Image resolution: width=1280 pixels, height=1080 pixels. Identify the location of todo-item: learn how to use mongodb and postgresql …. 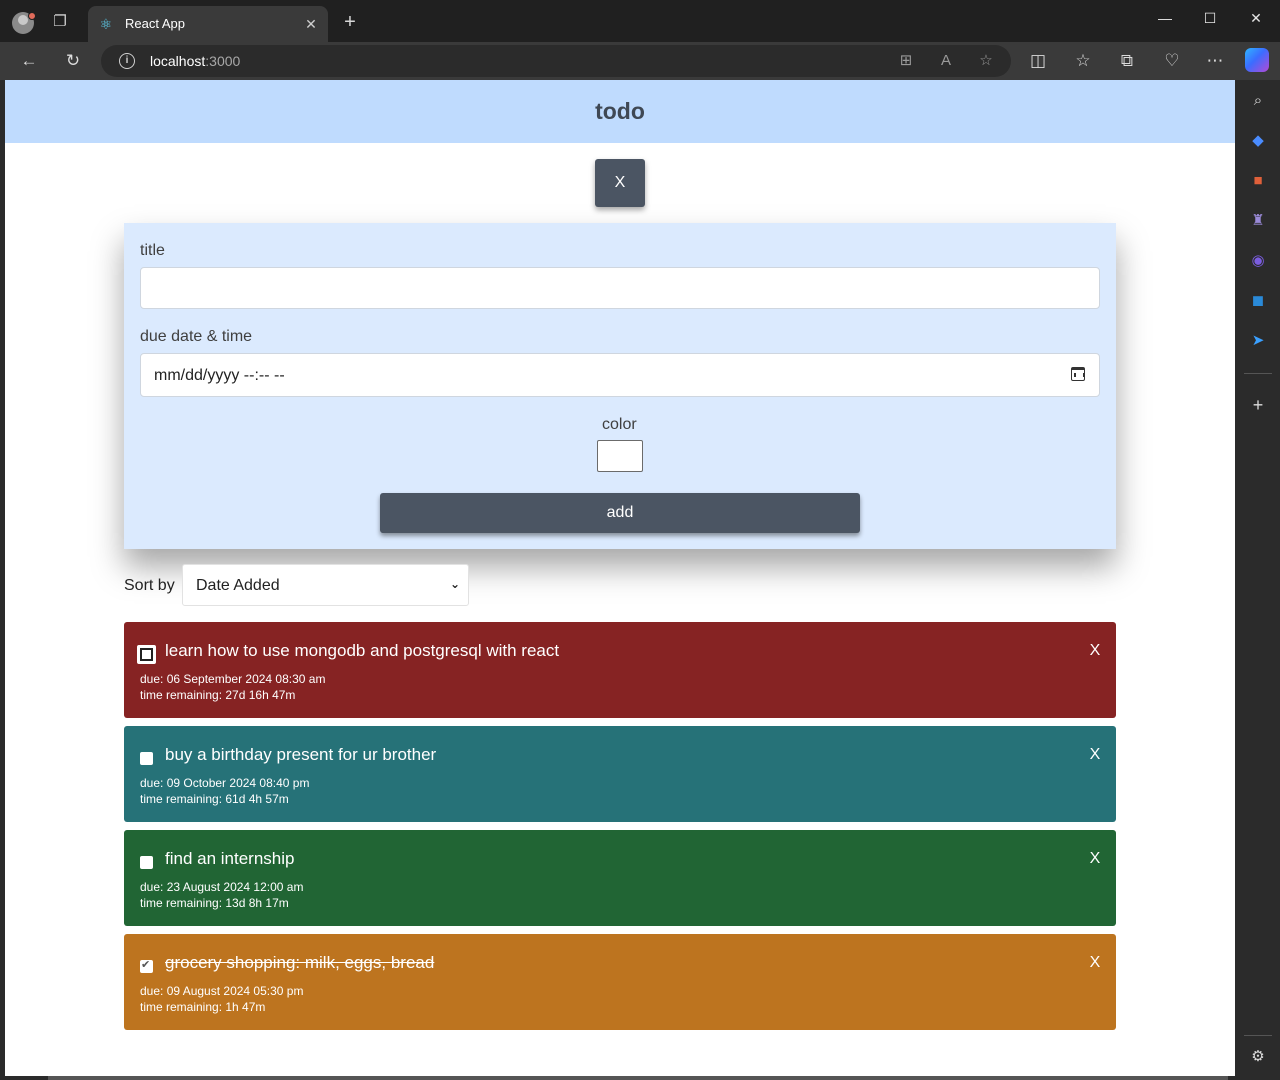
(620, 670).